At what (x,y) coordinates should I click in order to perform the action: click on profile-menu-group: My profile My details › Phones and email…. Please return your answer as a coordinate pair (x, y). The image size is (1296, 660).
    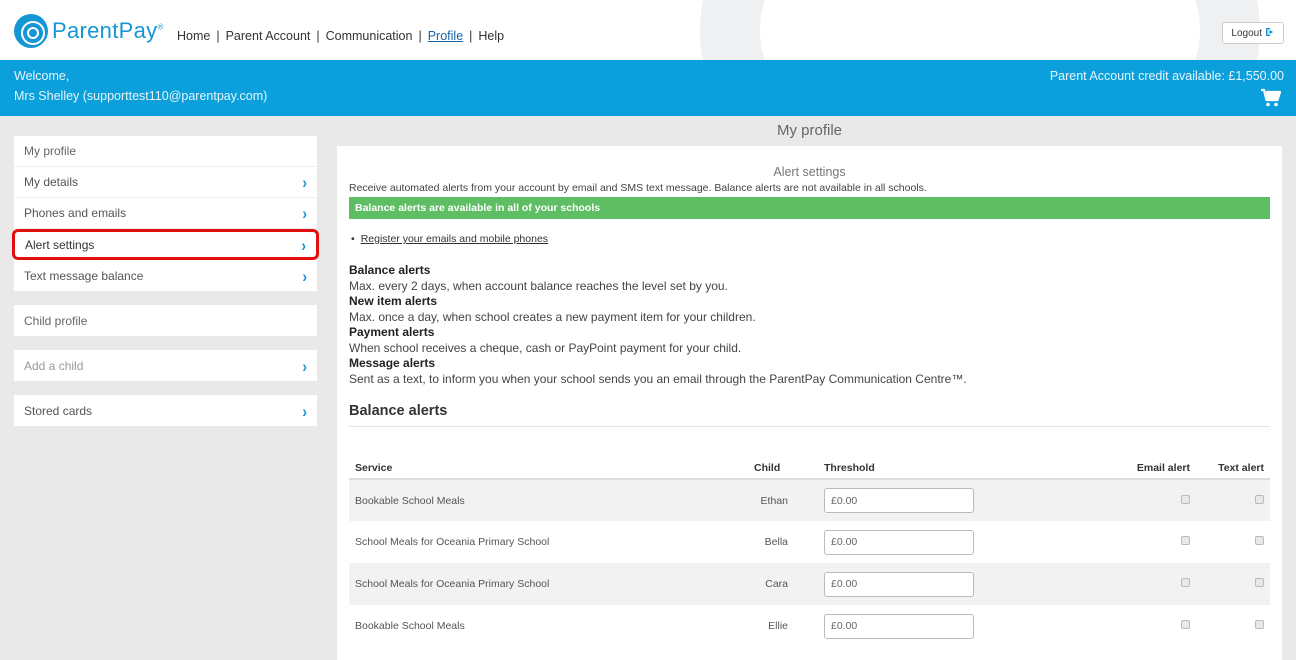
    Looking at the image, I should click on (165, 213).